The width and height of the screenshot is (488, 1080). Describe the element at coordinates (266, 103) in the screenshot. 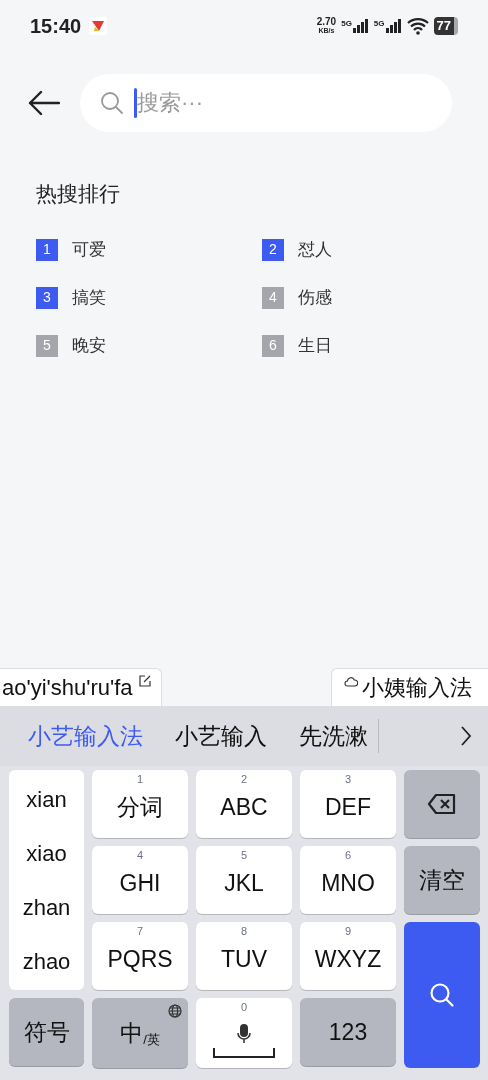

I see `search-field: 搜索···` at that location.